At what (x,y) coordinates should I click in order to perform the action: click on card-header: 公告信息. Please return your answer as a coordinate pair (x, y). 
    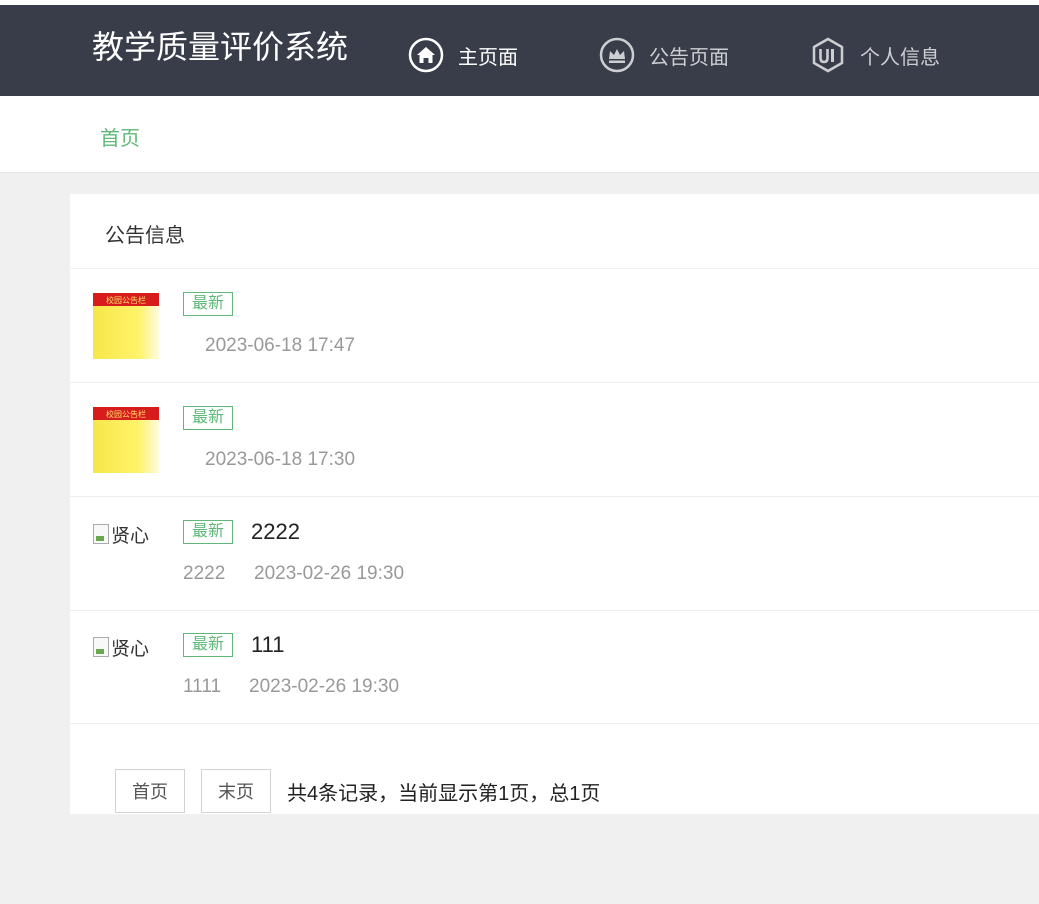
    Looking at the image, I should click on (554, 231).